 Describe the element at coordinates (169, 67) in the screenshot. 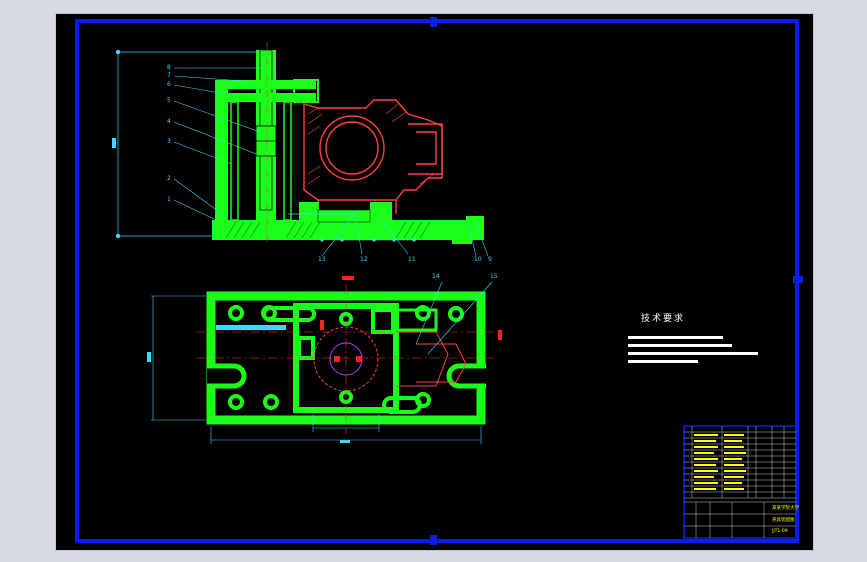

I see `balloon-8: 8` at that location.